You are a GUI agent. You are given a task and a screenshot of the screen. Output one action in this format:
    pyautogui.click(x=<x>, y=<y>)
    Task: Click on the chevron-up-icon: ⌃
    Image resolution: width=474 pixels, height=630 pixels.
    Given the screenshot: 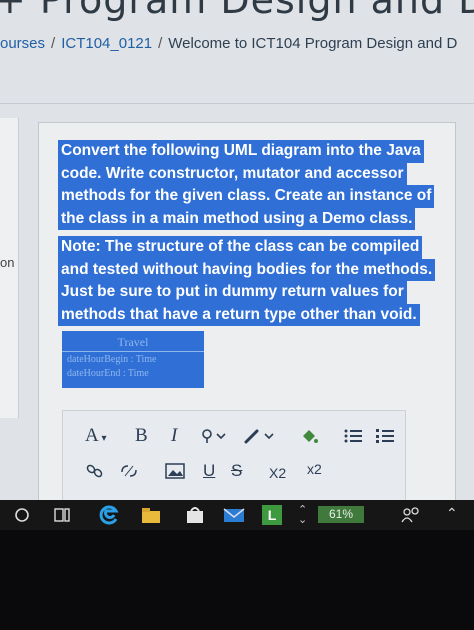 What is the action you would take?
    pyautogui.click(x=452, y=515)
    